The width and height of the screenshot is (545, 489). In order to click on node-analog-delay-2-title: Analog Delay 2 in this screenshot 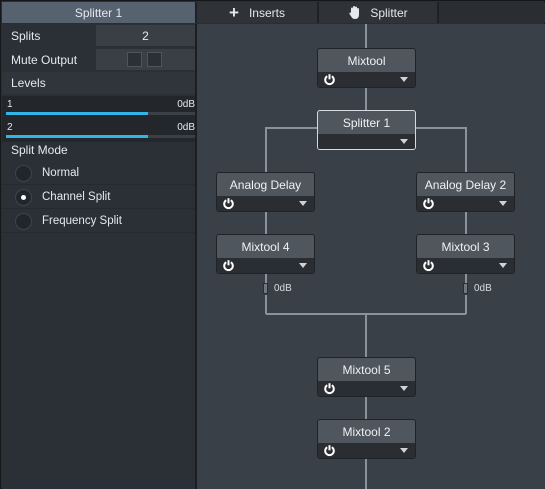, I will do `click(465, 184)`.